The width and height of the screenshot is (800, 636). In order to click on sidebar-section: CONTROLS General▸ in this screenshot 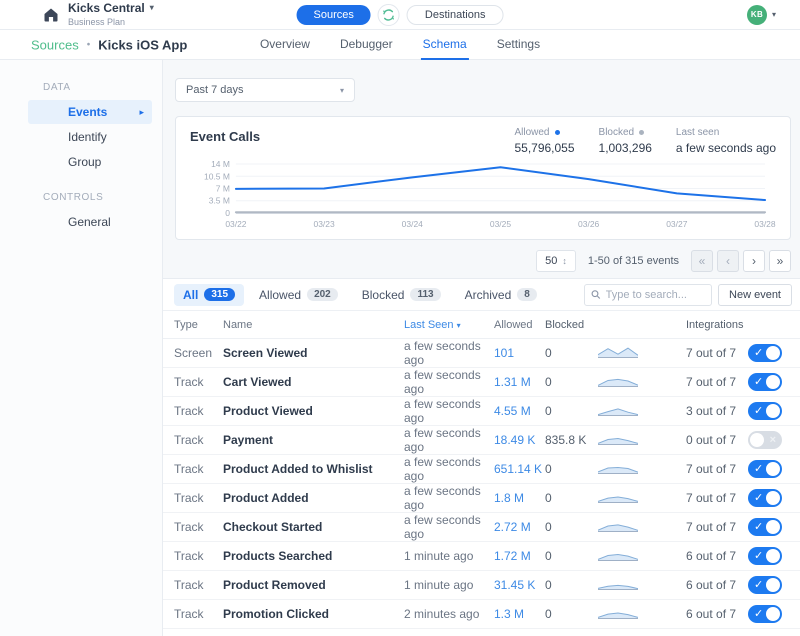, I will do `click(81, 213)`.